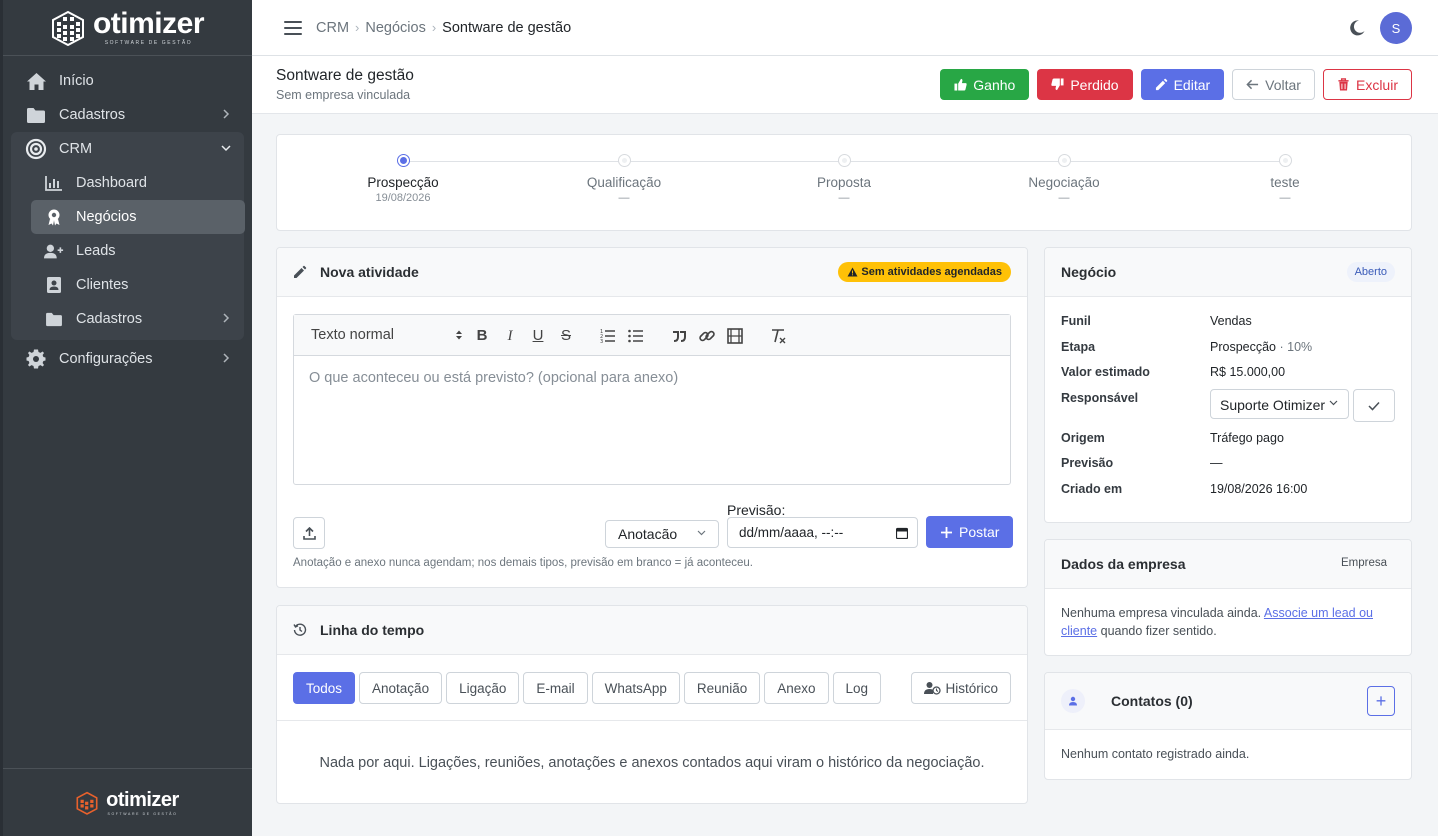 Image resolution: width=1438 pixels, height=836 pixels. I want to click on calendar-icon, so click(902, 533).